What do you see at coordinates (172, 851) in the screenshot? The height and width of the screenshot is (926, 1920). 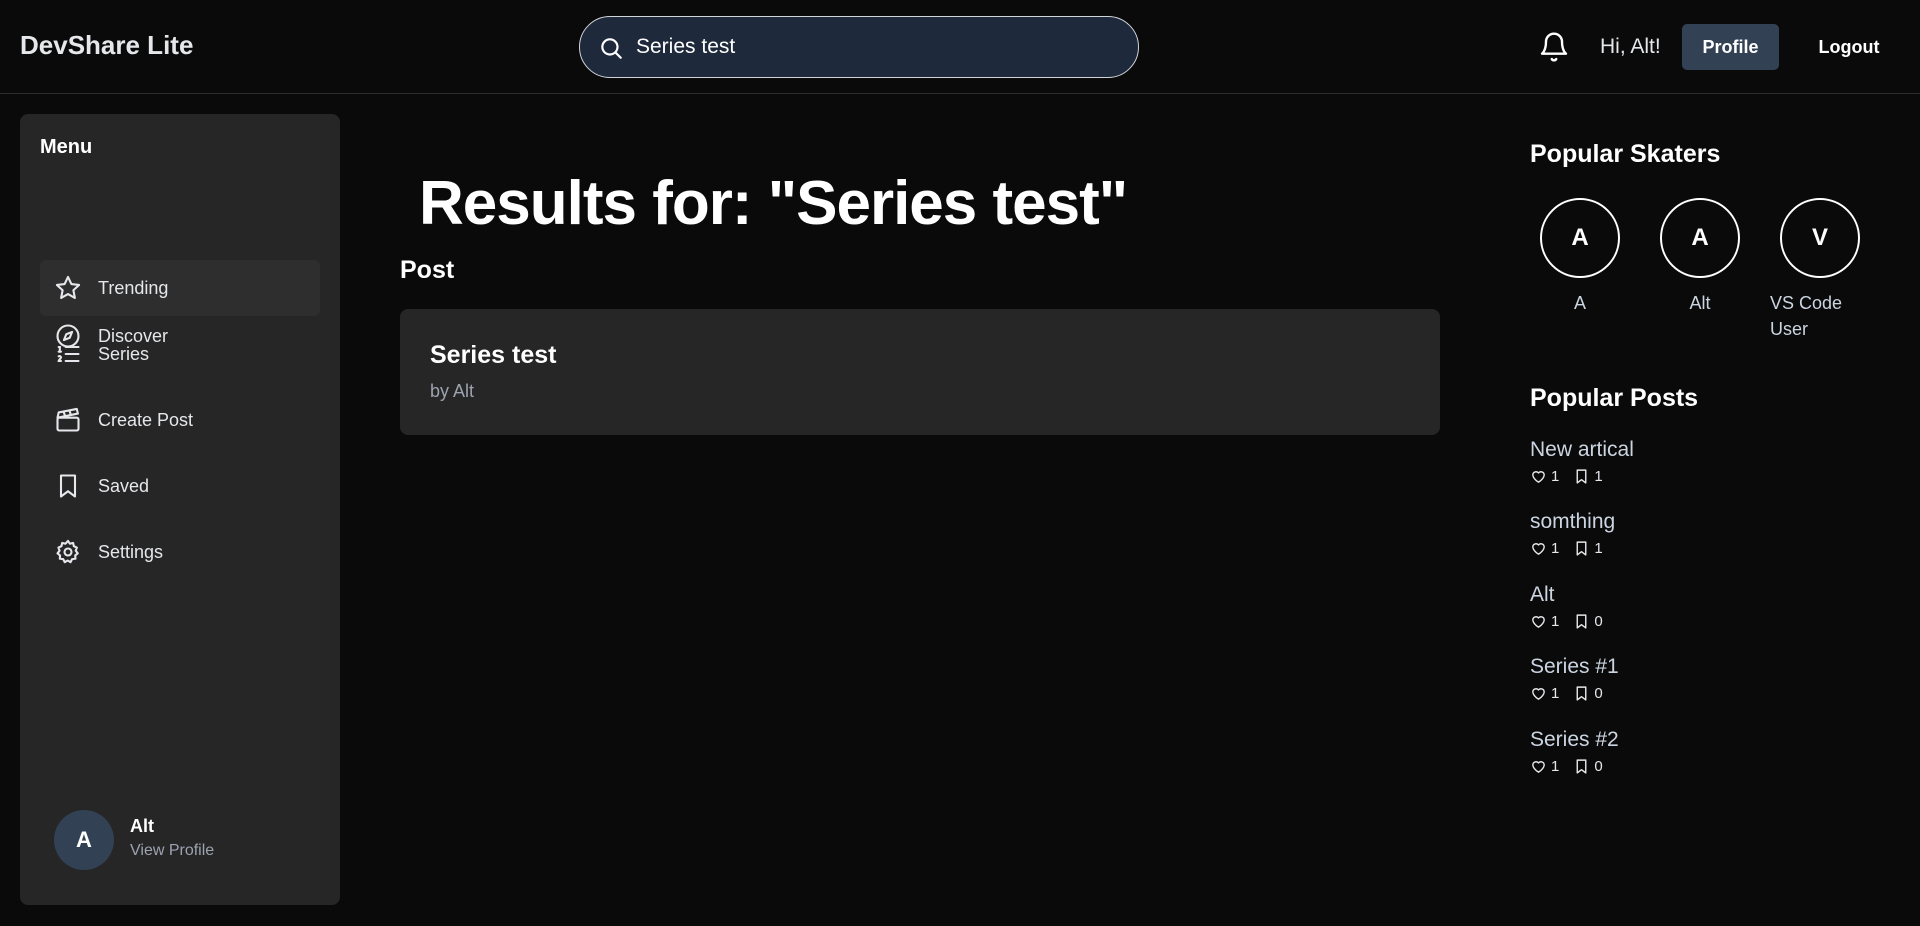 I see `view-profile-link: View Profile` at bounding box center [172, 851].